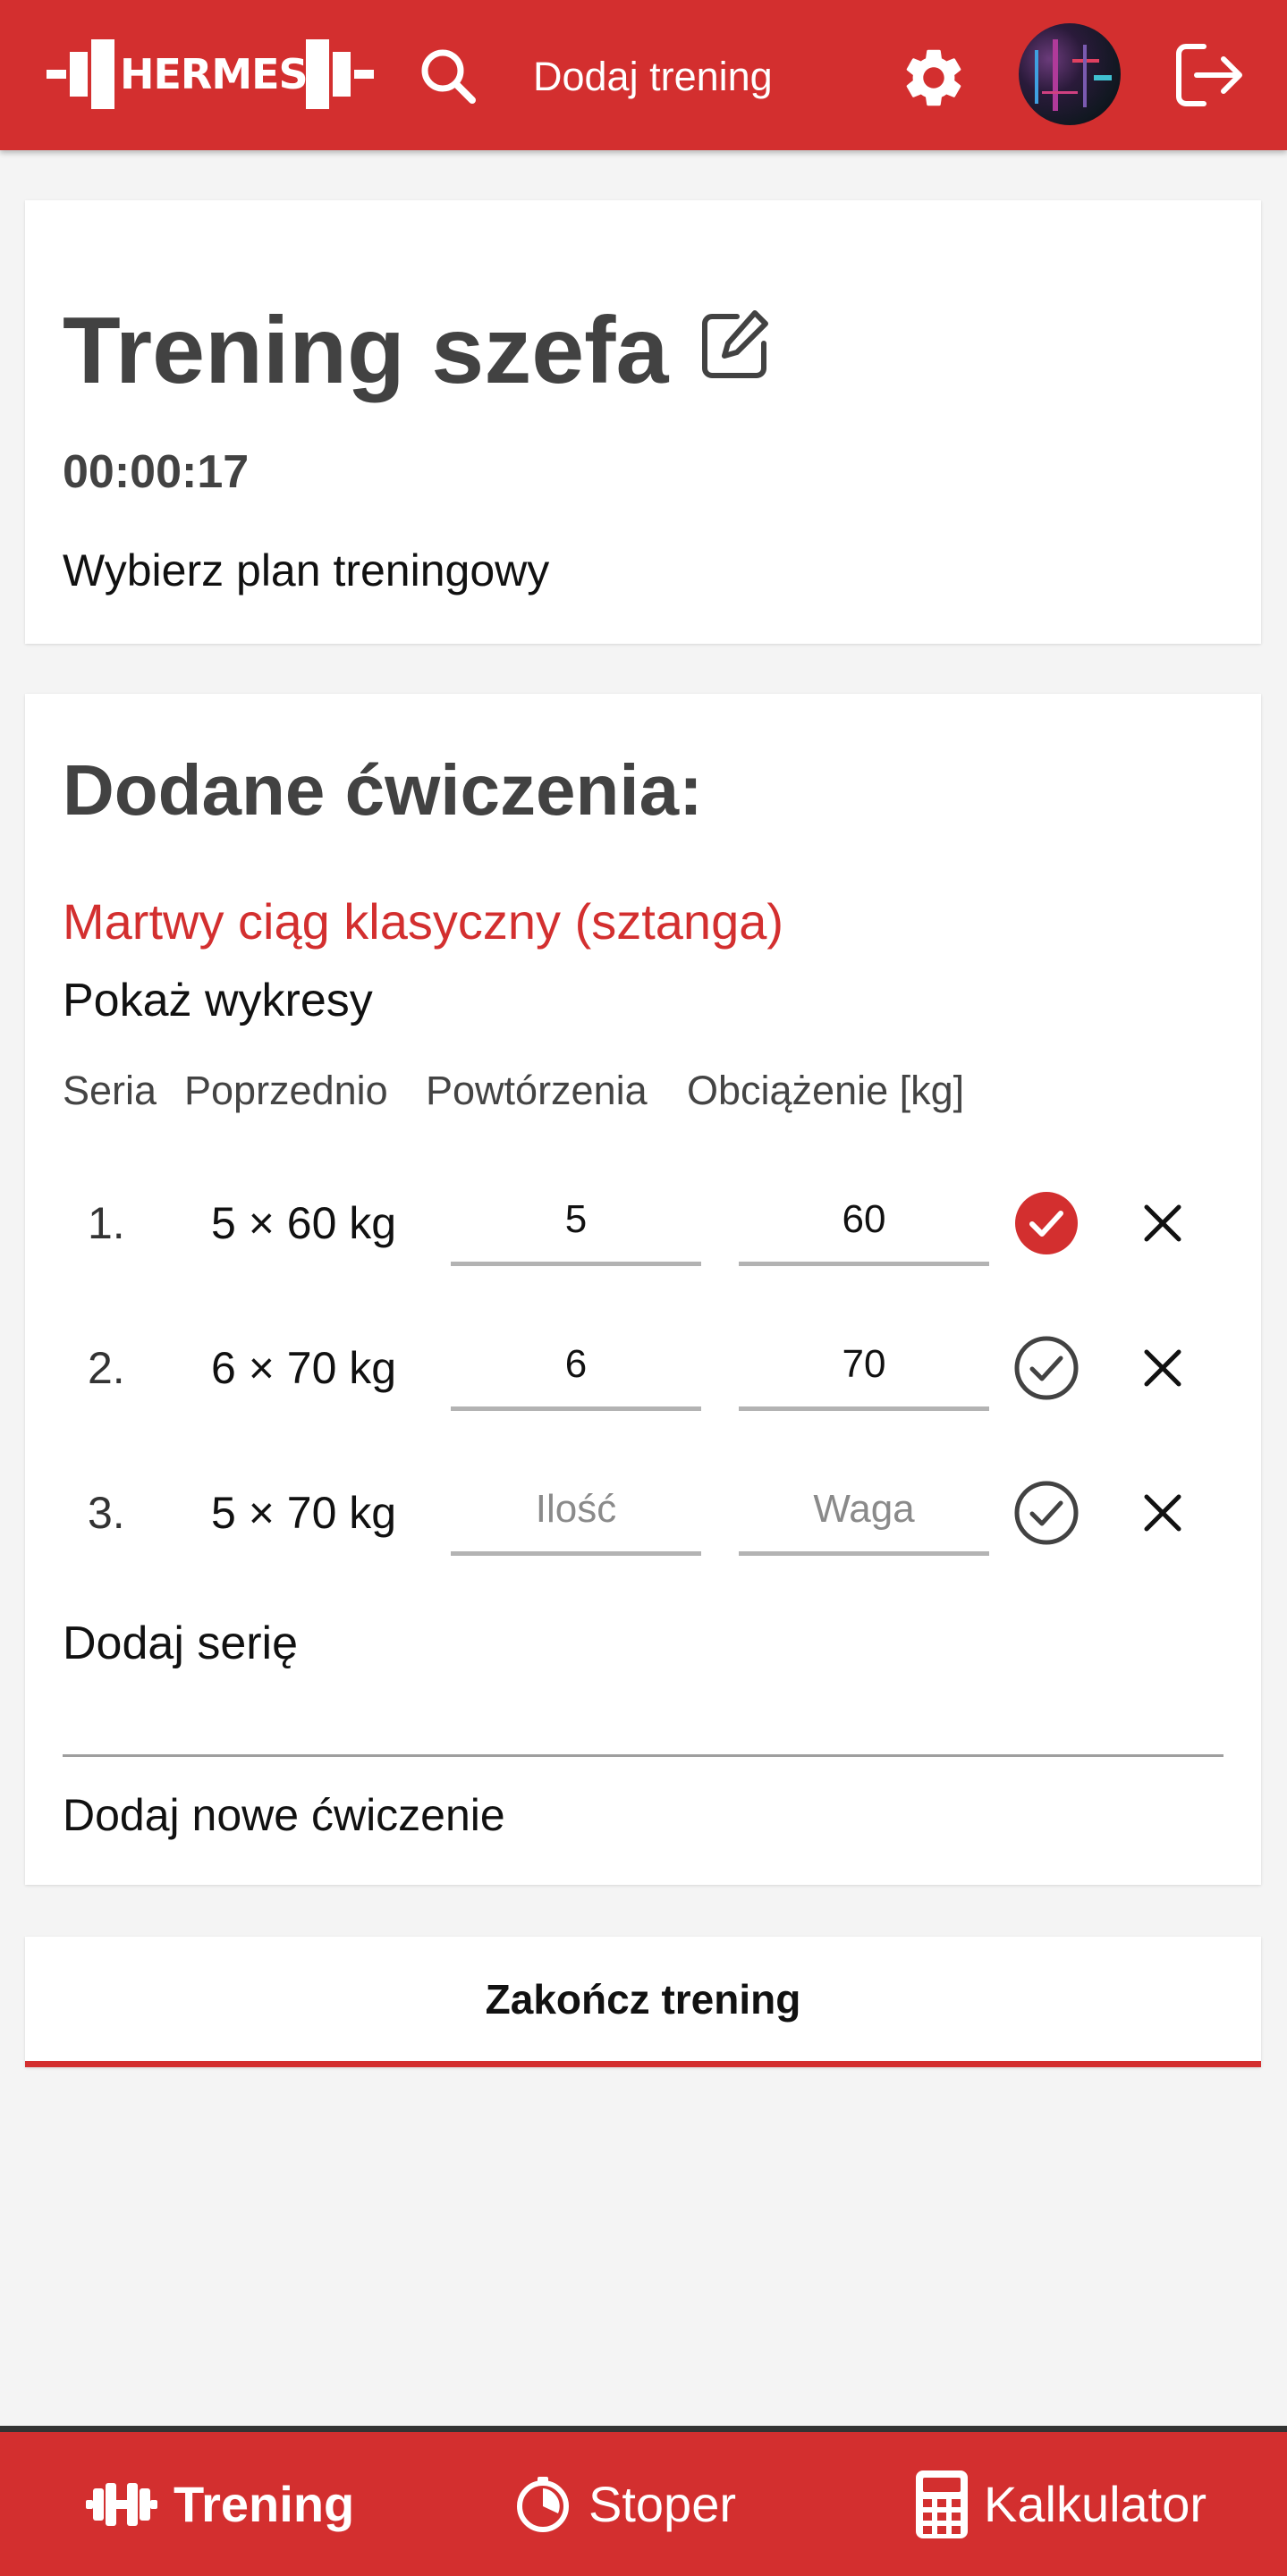 Image resolution: width=1287 pixels, height=2576 pixels. I want to click on gear-icon, so click(934, 78).